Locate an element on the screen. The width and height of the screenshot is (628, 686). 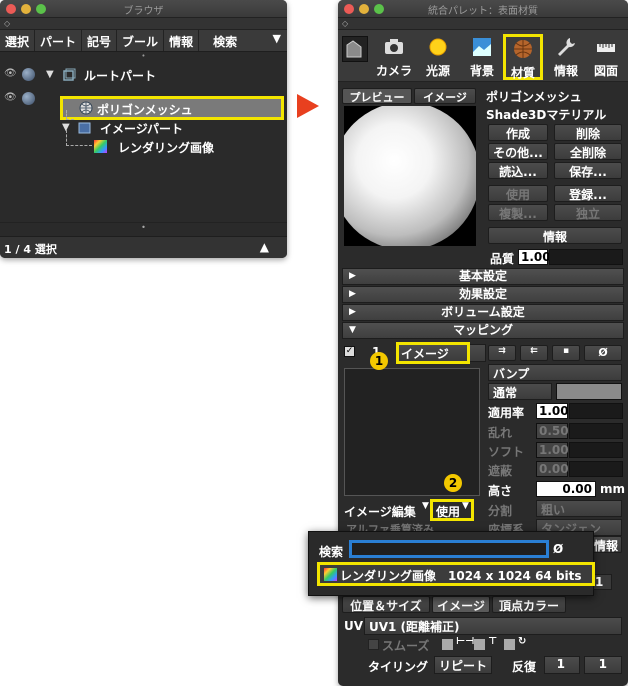
menu-select: 選択 is located at coordinates (18, 40).